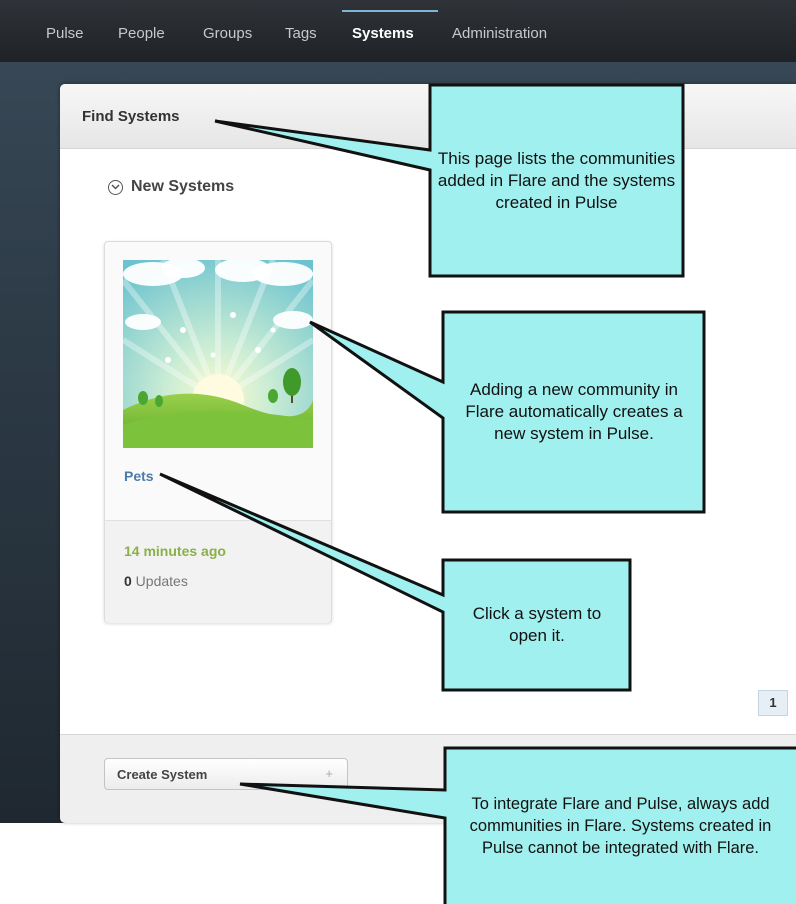  Describe the element at coordinates (227, 33) in the screenshot. I see `nav-item-groups: Groups` at that location.